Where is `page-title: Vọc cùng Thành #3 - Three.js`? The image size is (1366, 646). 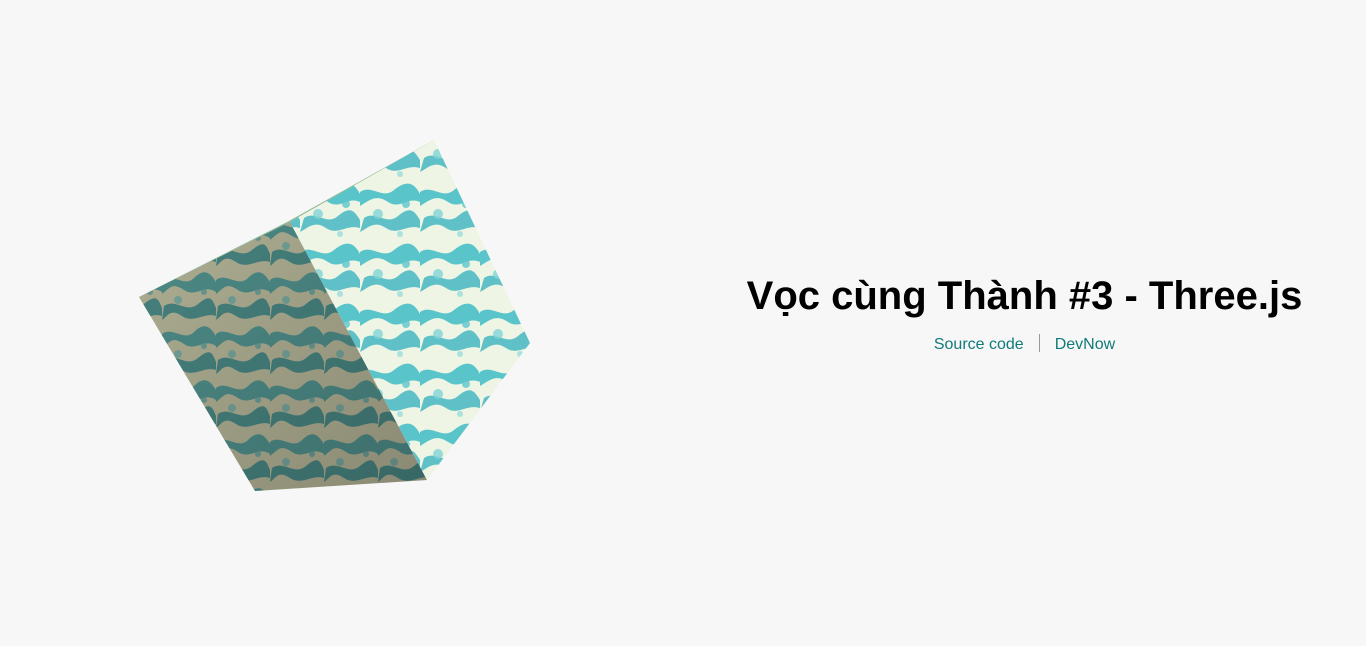
page-title: Vọc cùng Thành #3 - Three.js is located at coordinates (1024, 296).